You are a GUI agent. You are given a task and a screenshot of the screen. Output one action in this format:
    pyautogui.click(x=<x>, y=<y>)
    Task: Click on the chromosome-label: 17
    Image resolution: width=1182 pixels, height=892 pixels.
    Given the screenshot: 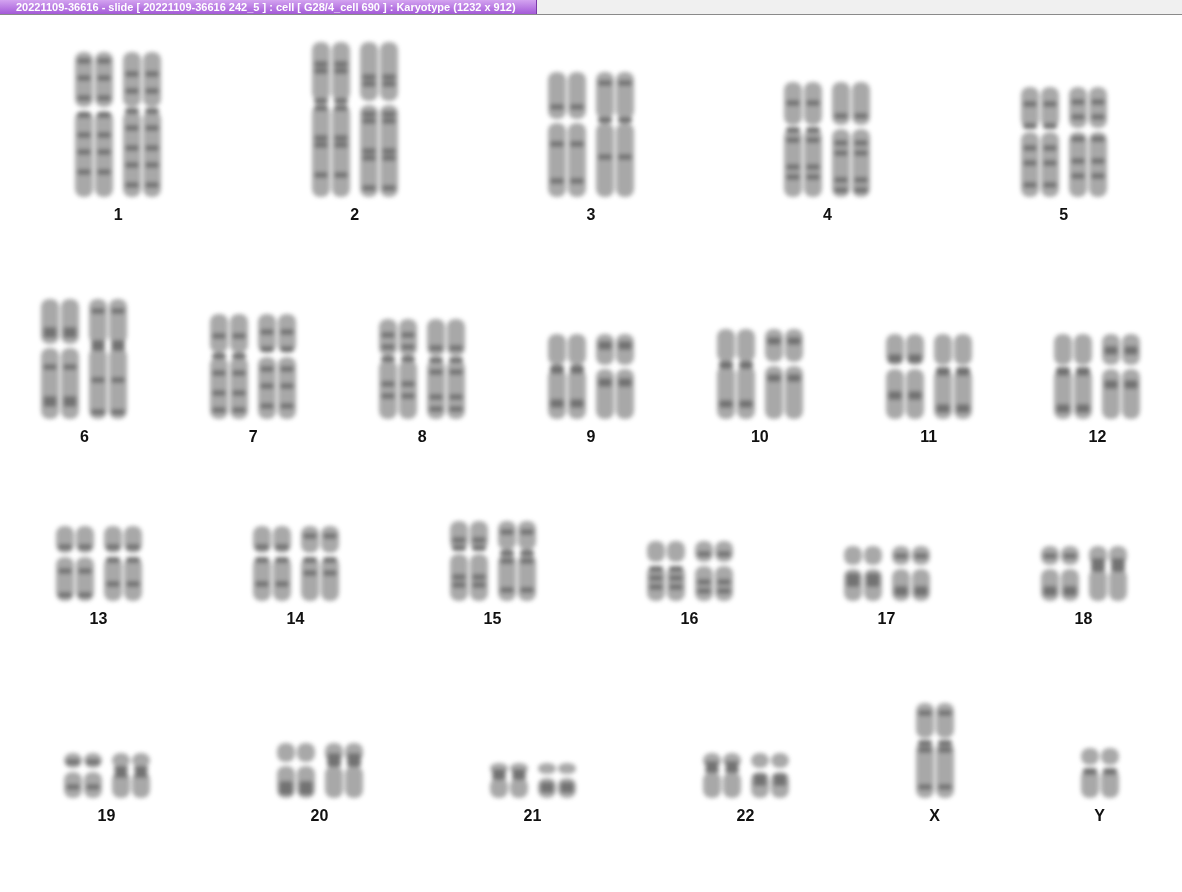 What is the action you would take?
    pyautogui.click(x=886, y=619)
    